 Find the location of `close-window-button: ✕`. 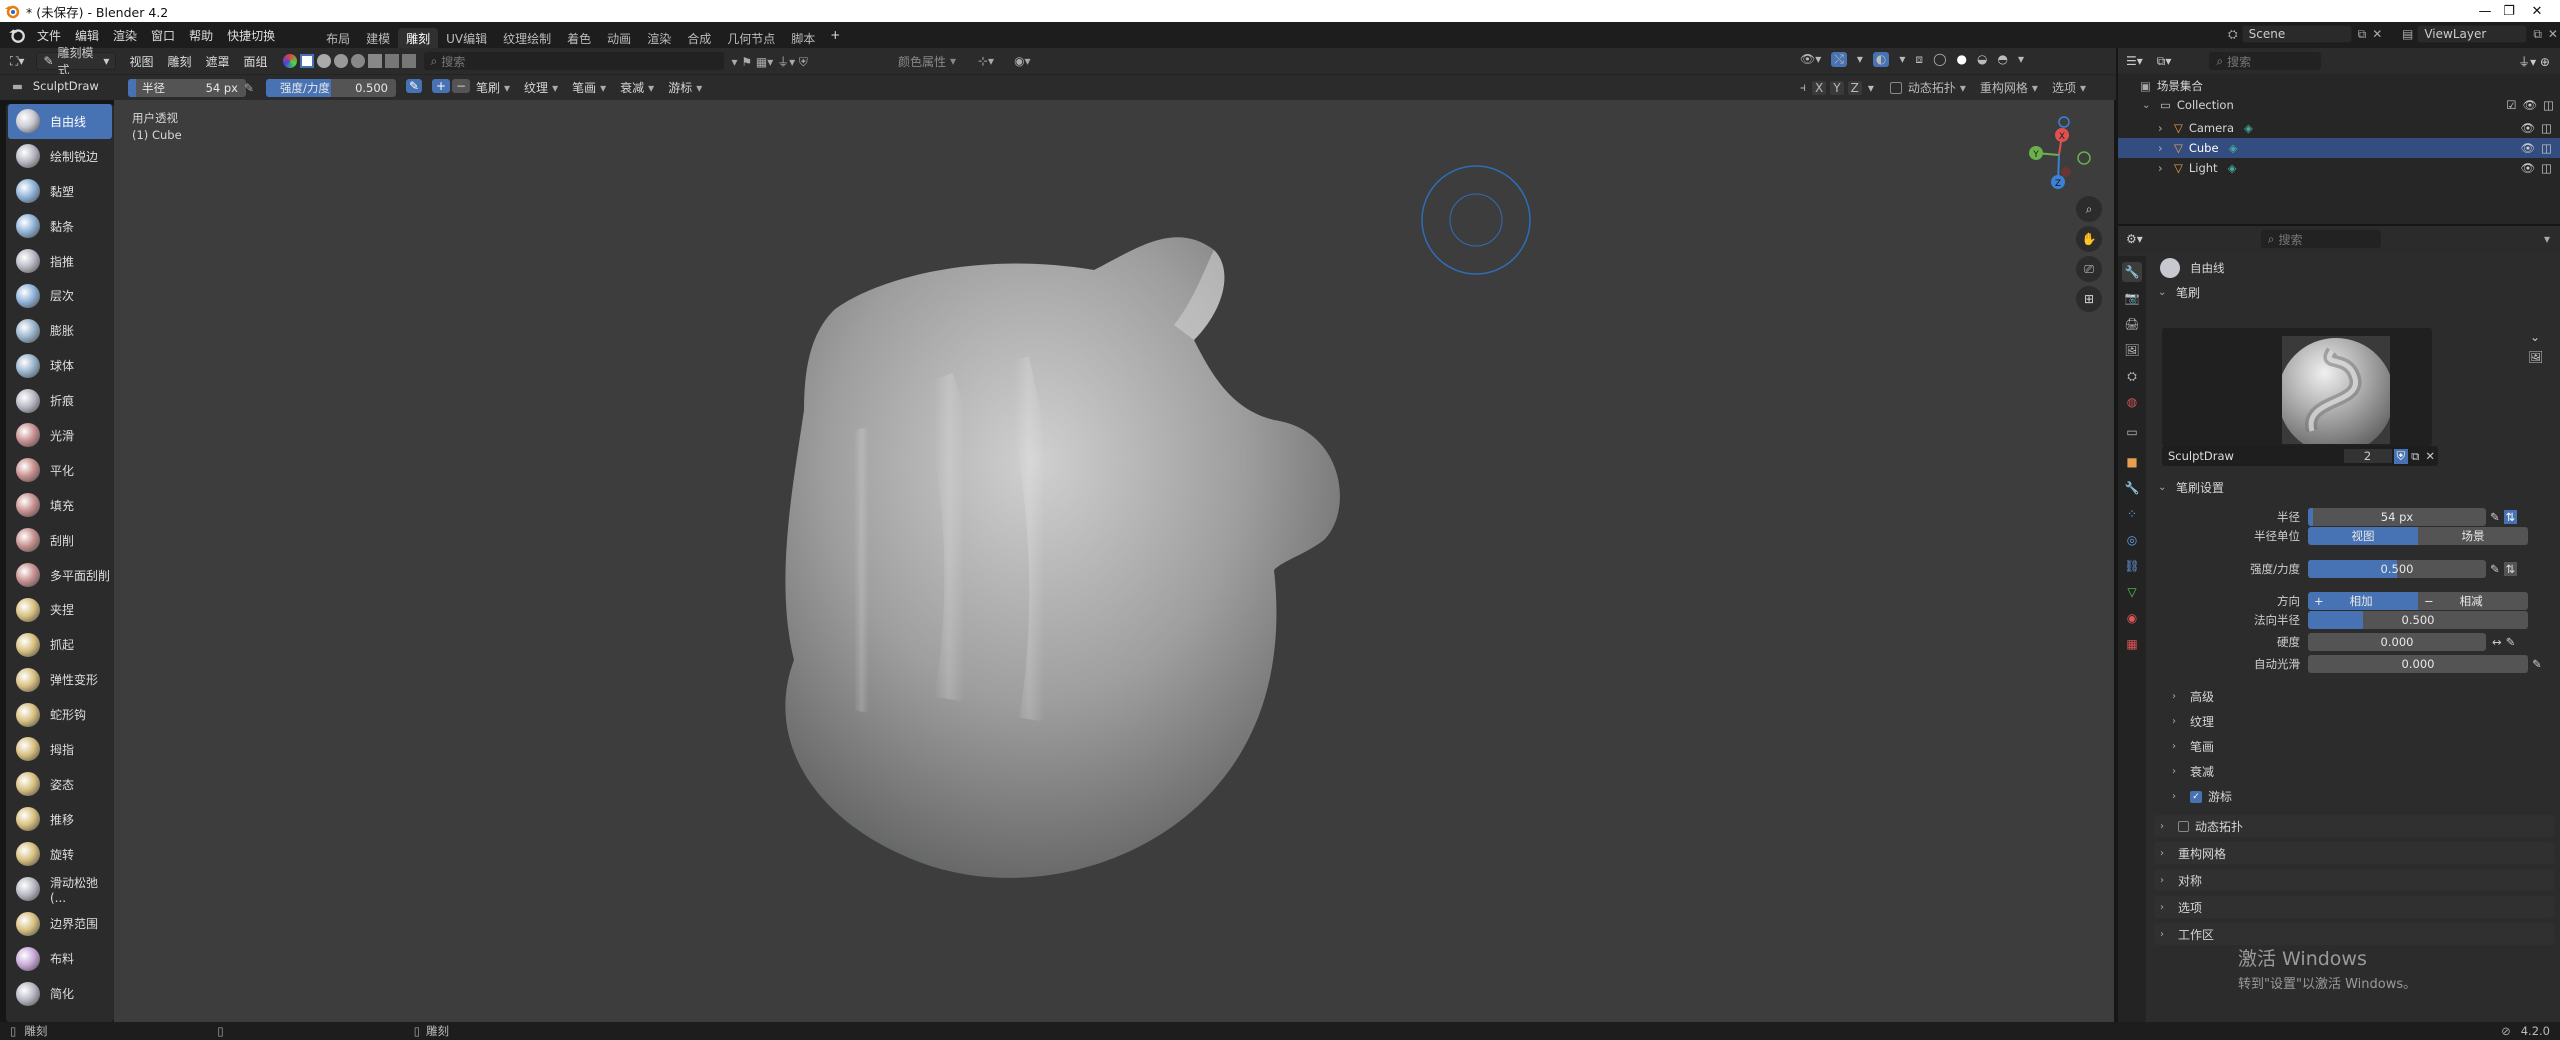

close-window-button: ✕ is located at coordinates (2537, 11).